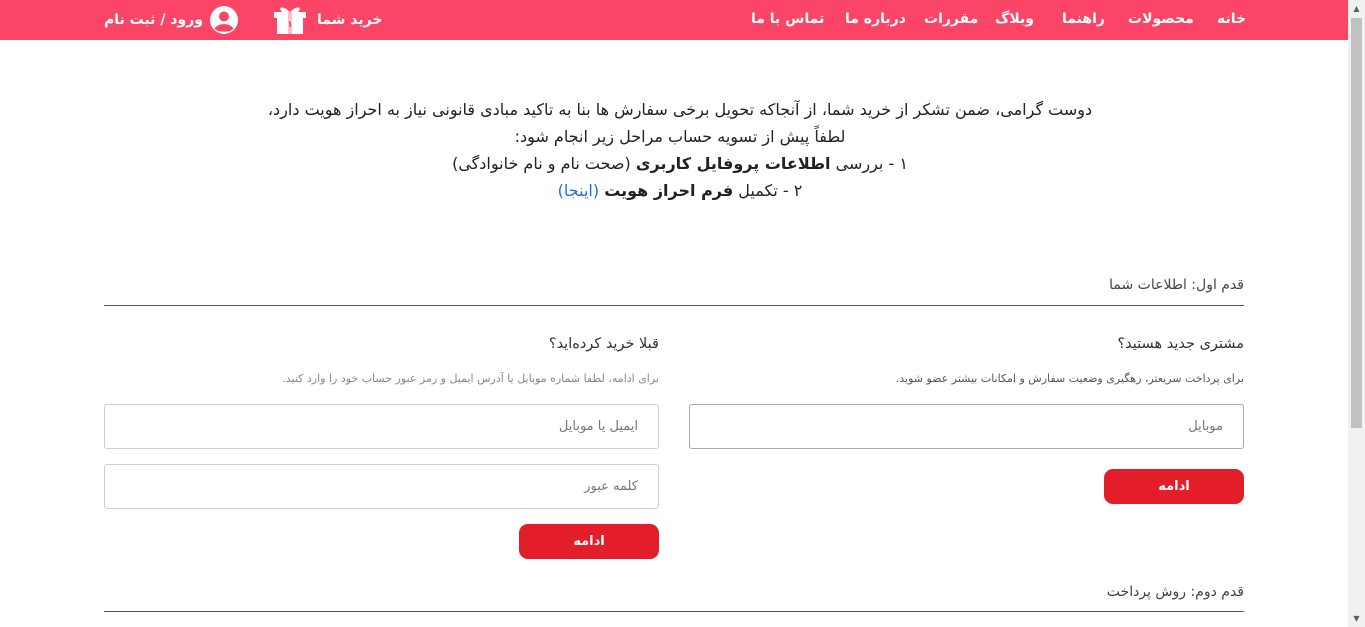 Image resolution: width=1365 pixels, height=627 pixels. Describe the element at coordinates (1356, 8) in the screenshot. I see `scroll-up-arrow-icon: ▲` at that location.